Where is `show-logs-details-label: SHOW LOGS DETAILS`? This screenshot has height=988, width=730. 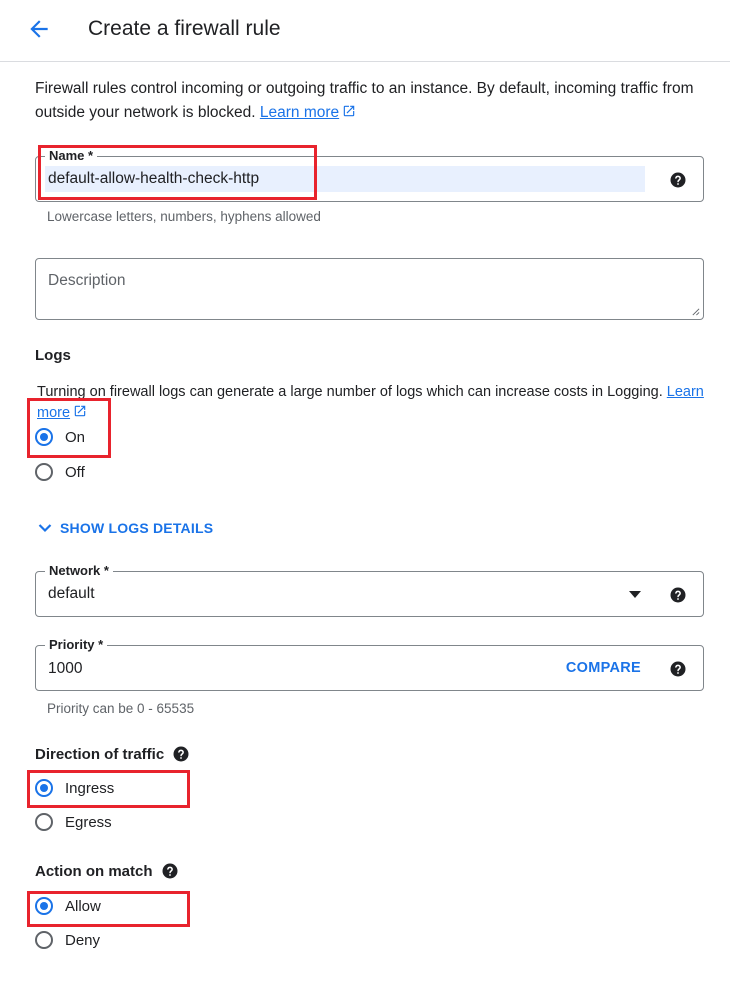
show-logs-details-label: SHOW LOGS DETAILS is located at coordinates (137, 528).